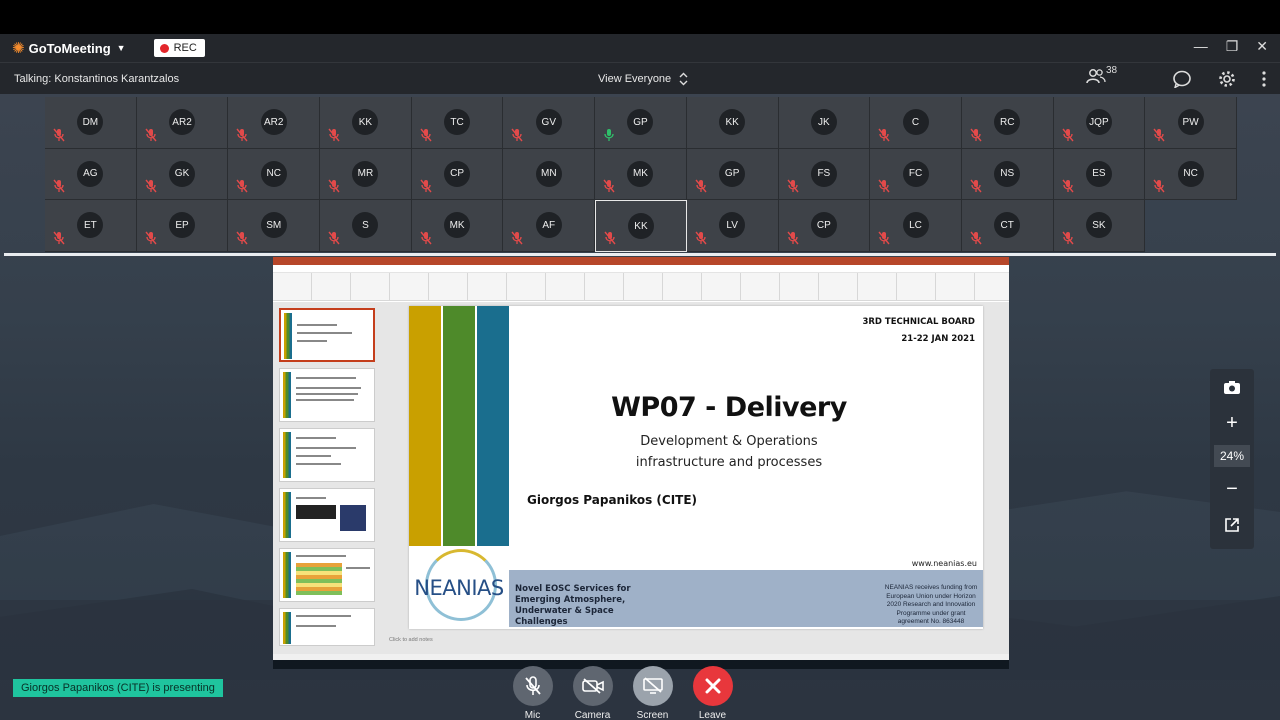 This screenshot has width=1280, height=720. Describe the element at coordinates (1099, 123) in the screenshot. I see `participant-tile: JQP` at that location.